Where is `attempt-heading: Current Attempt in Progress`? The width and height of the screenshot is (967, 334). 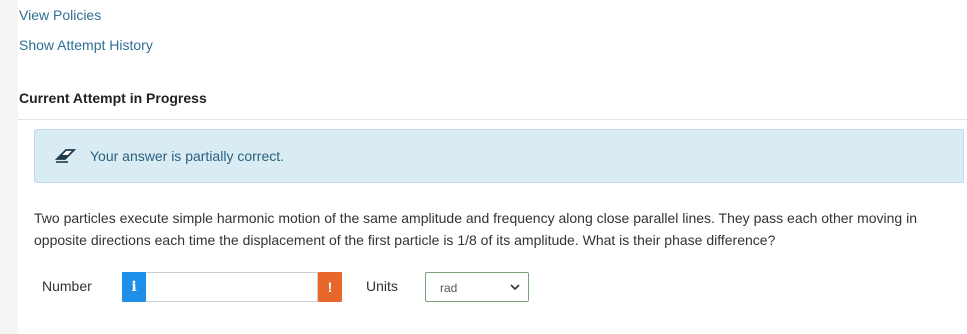 attempt-heading: Current Attempt in Progress is located at coordinates (113, 98).